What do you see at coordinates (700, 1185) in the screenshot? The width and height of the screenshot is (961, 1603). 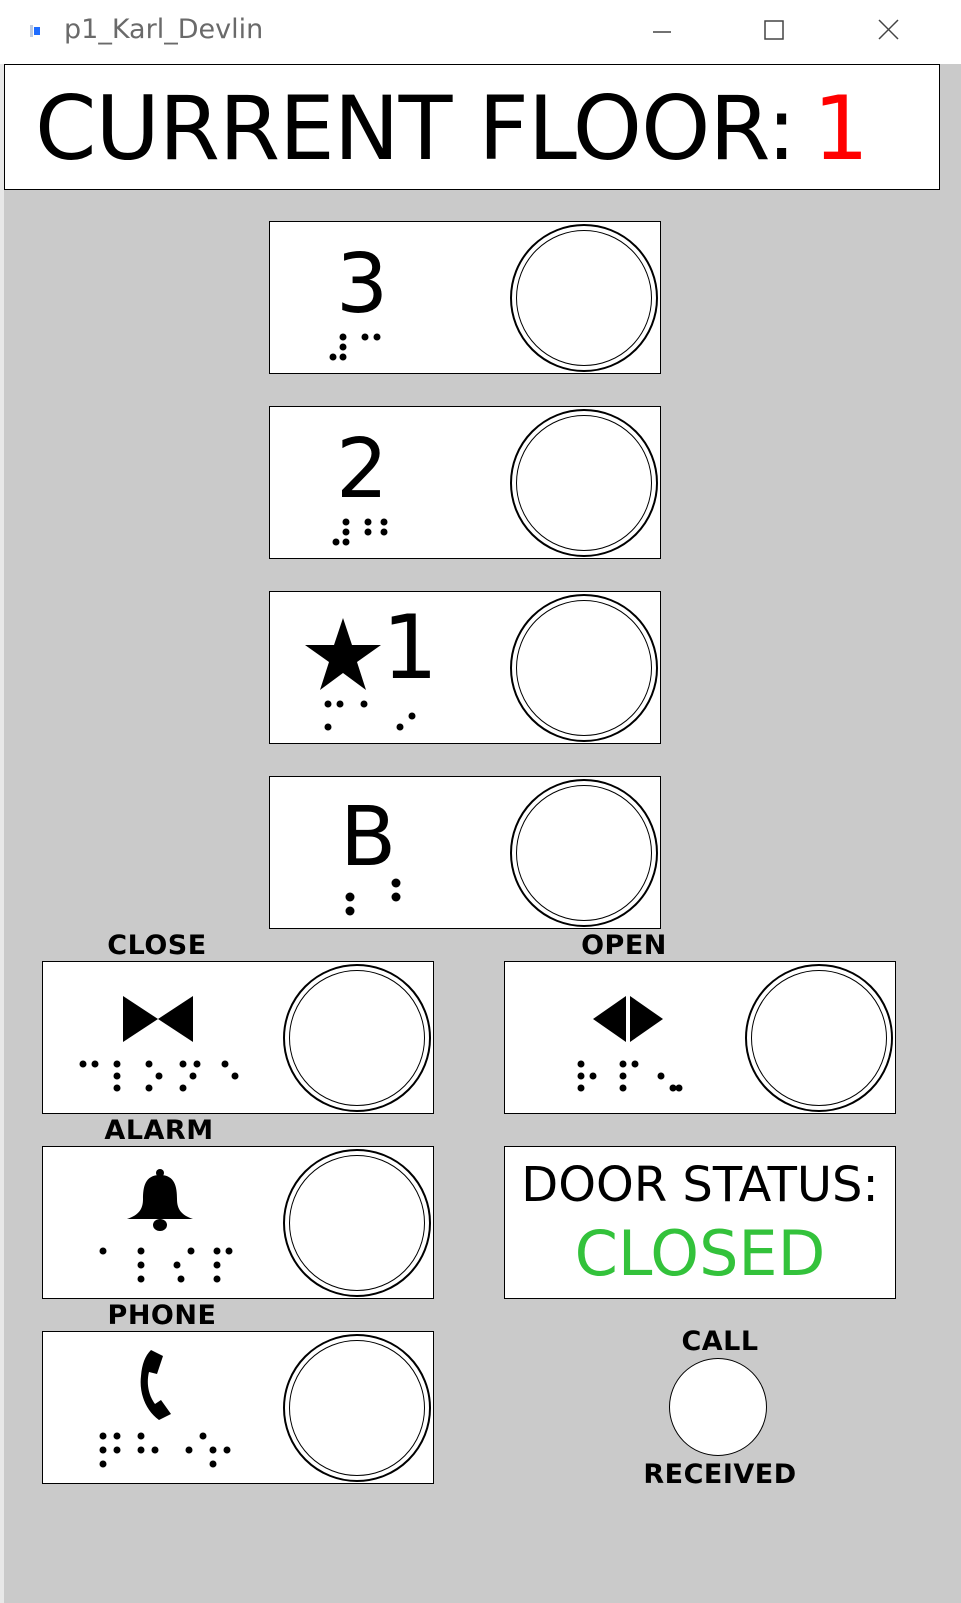 I see `door-status-label: DOOR STATUS:` at bounding box center [700, 1185].